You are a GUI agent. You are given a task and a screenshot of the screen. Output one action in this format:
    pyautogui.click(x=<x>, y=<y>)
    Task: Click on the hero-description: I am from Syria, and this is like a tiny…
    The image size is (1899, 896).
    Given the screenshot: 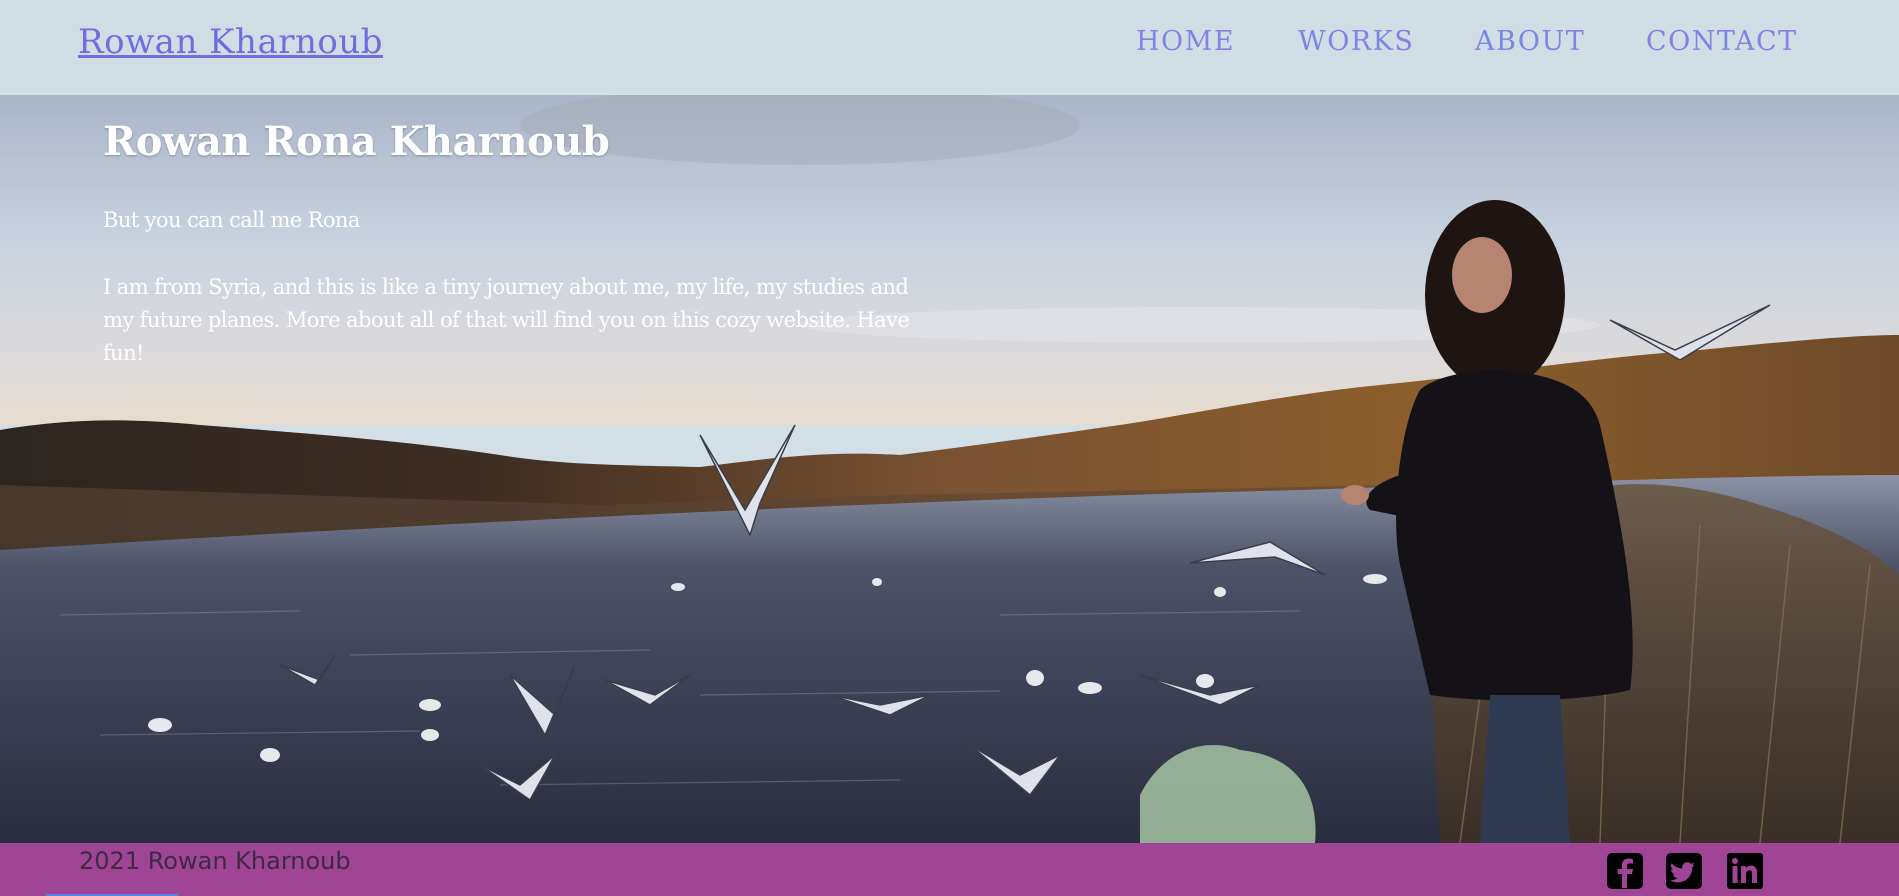 What is the action you would take?
    pyautogui.click(x=506, y=320)
    